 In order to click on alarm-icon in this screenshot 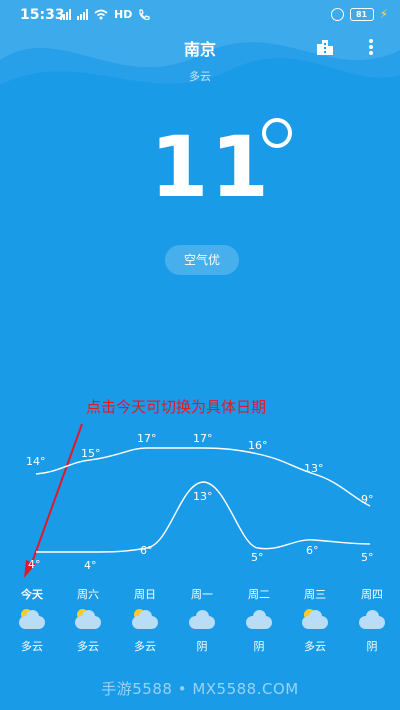, I will do `click(337, 14)`.